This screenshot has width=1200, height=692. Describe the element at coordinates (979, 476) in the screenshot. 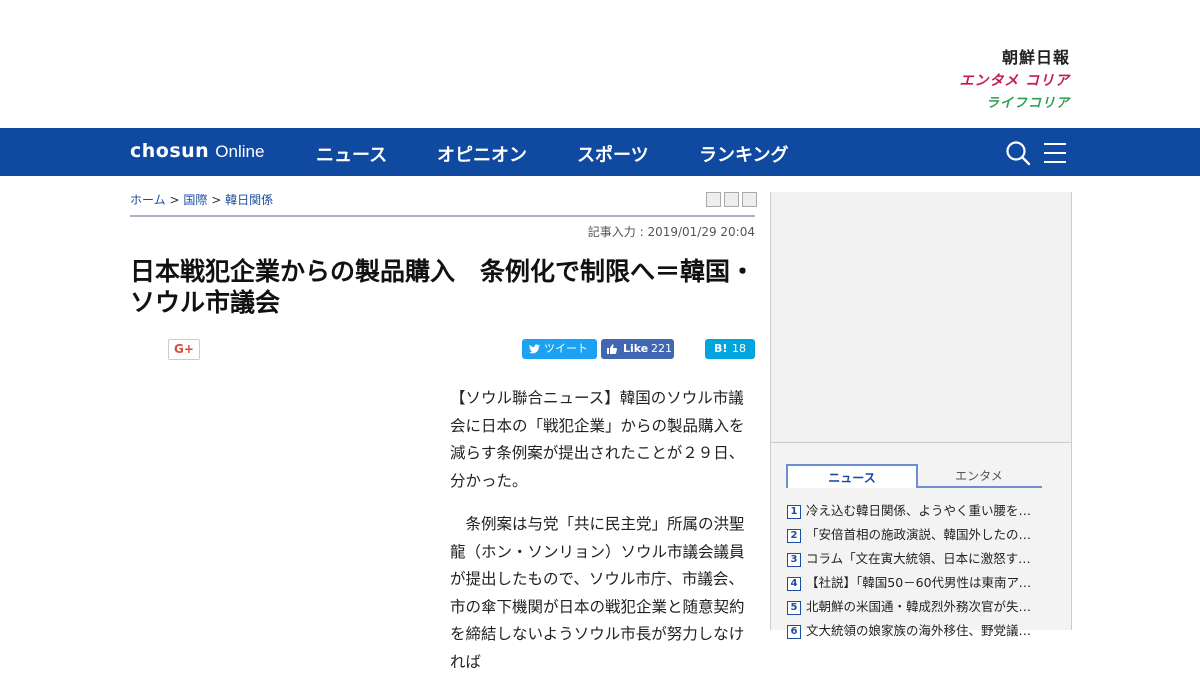

I see `tab-entame: エンタメ` at that location.